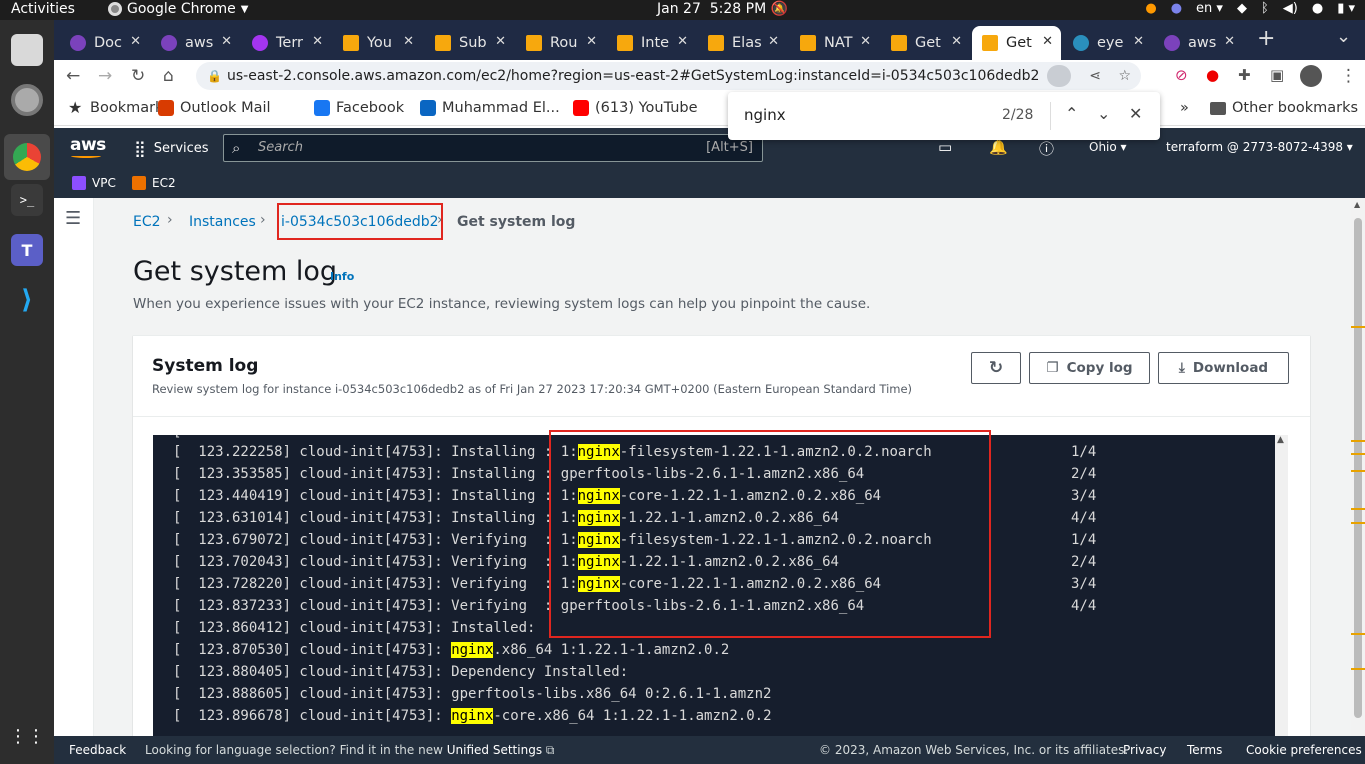  Describe the element at coordinates (494, 750) in the screenshot. I see `unified-settings-link: Unified Settings` at that location.